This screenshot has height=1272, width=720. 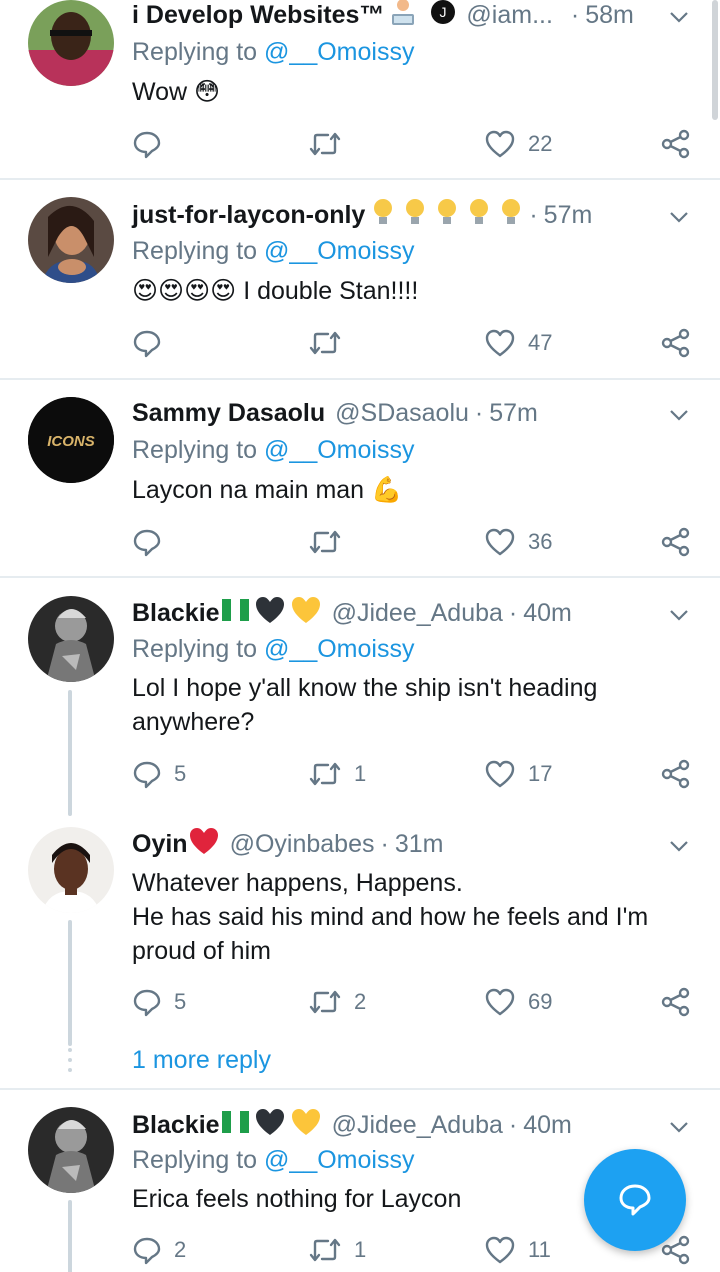 I want to click on nigeria-flag-emoji, so click(x=235, y=1125).